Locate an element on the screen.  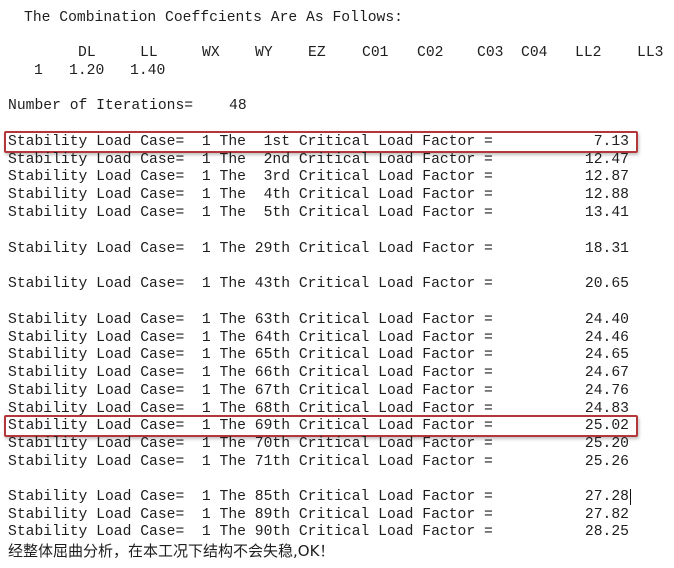
col-header: DL is located at coordinates (87, 53).